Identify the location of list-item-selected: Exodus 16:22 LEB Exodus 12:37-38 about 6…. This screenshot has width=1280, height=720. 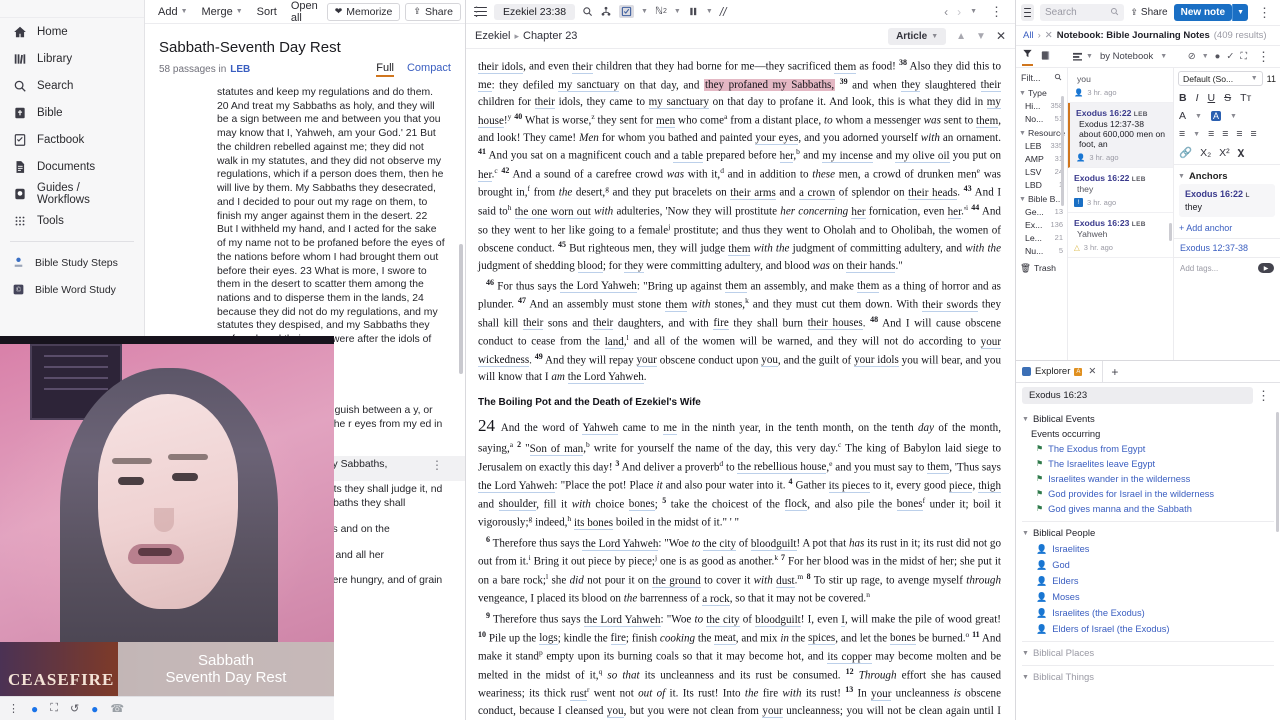
(1120, 135).